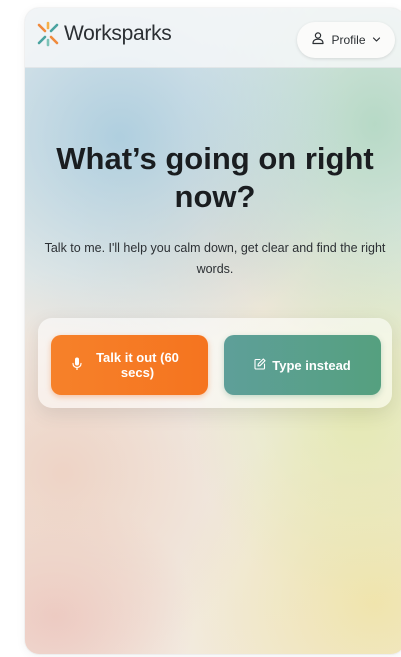 The height and width of the screenshot is (657, 401). What do you see at coordinates (376, 40) in the screenshot?
I see `chevron-down-icon` at bounding box center [376, 40].